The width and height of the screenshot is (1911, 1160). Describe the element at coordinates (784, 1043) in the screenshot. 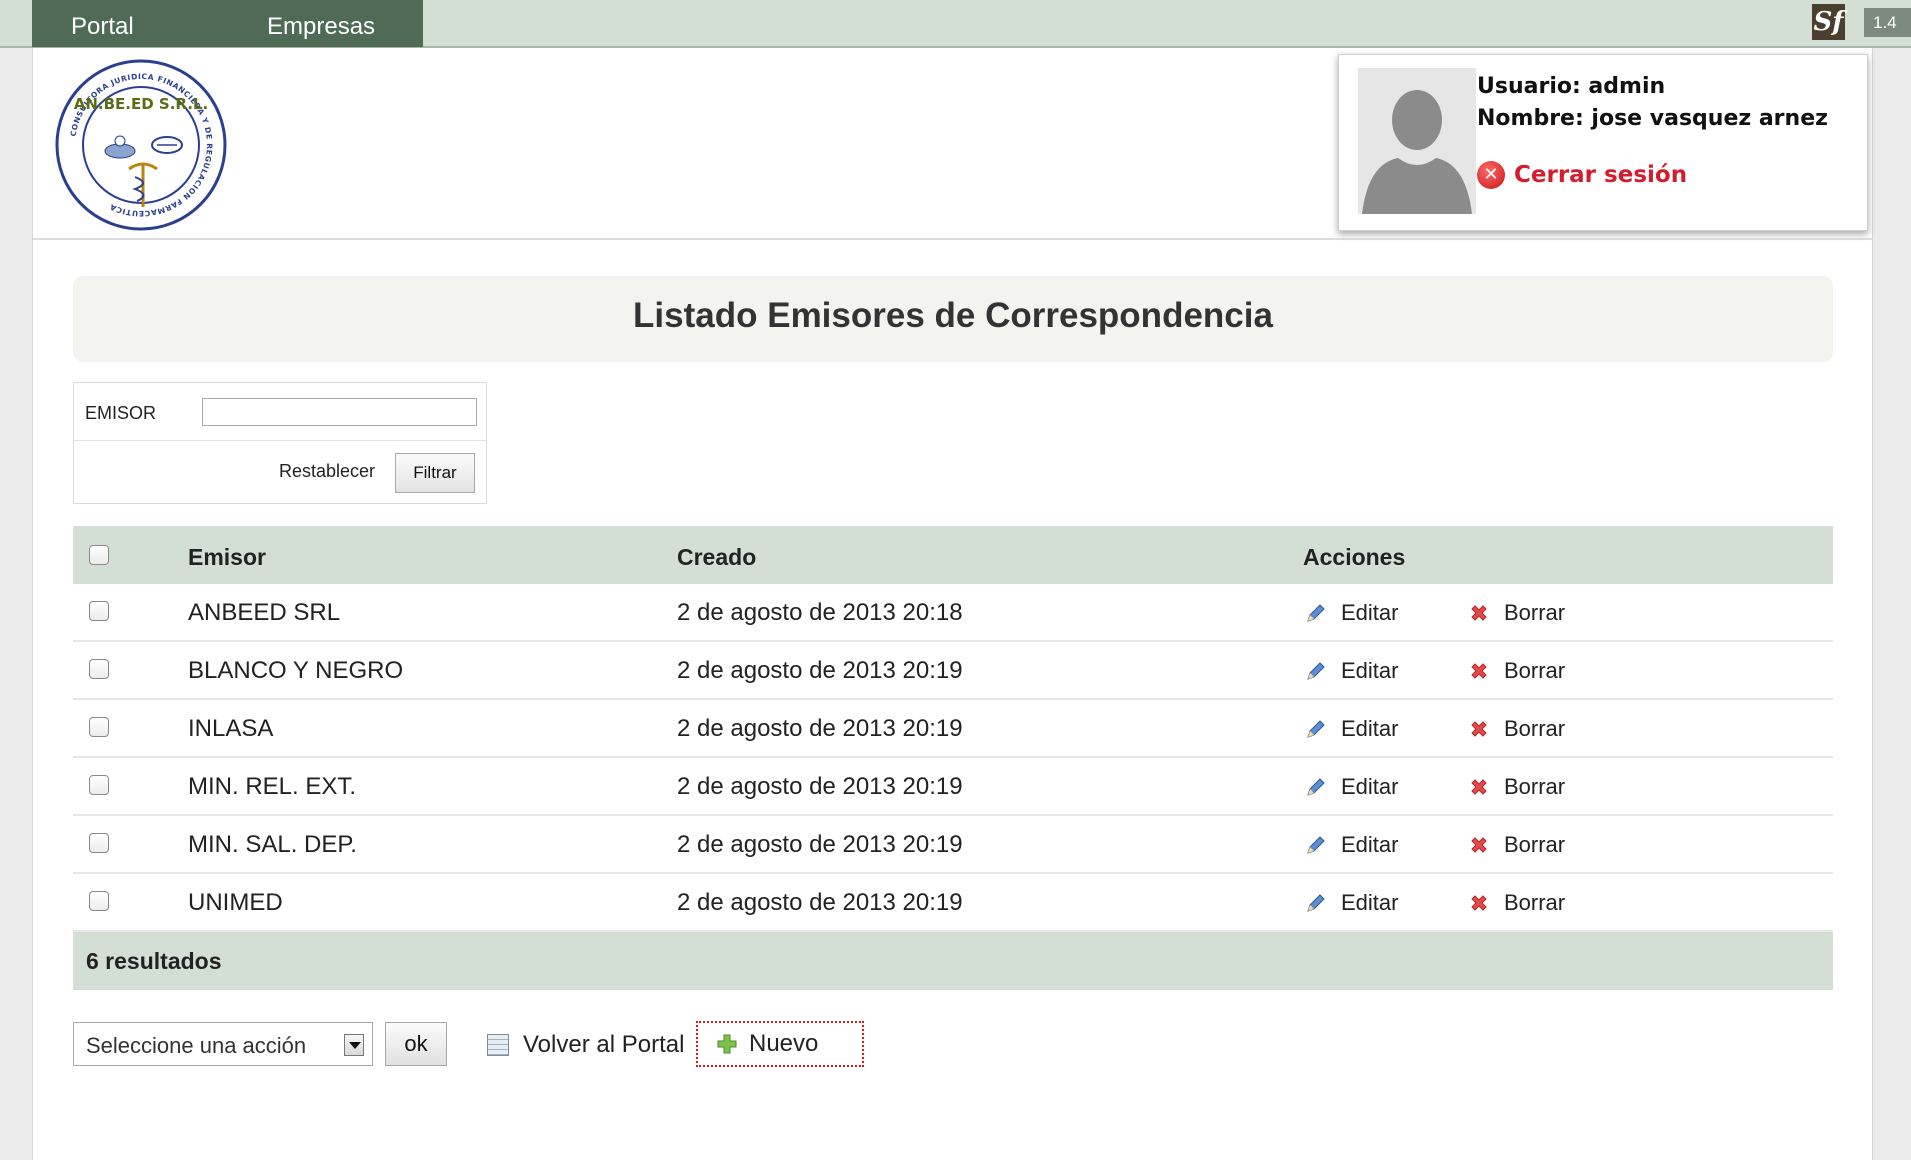

I see `new-label: Nuevo` at that location.